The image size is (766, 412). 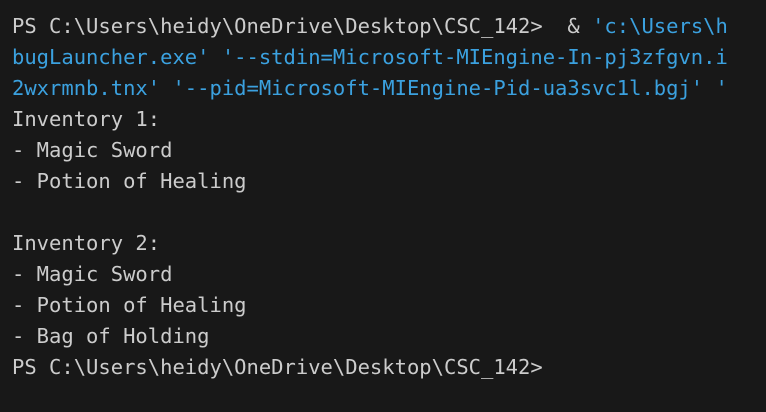 What do you see at coordinates (86, 119) in the screenshot?
I see `output-line: Inventory 1:` at bounding box center [86, 119].